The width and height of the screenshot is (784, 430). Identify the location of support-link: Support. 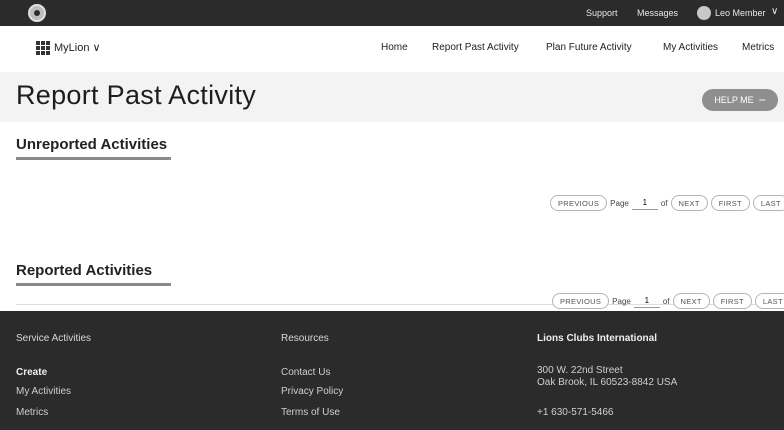
(602, 13).